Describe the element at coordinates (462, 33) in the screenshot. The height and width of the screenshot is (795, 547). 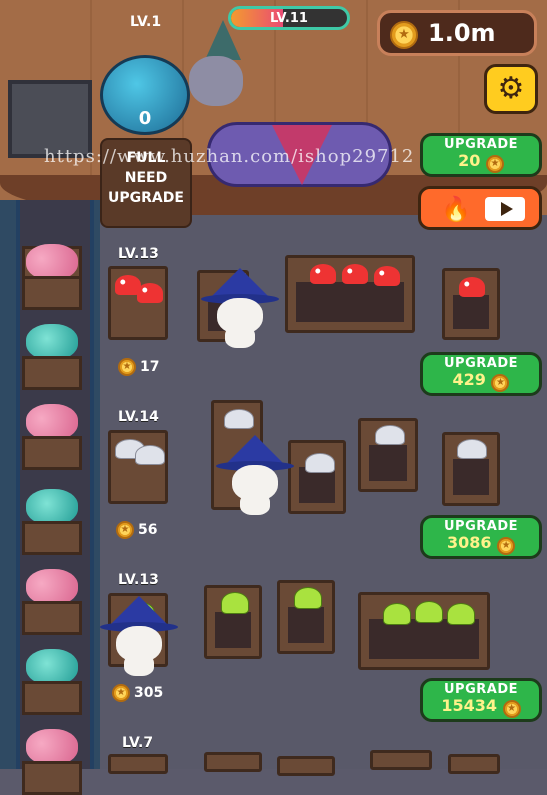
I see `coin-amount: 1.0m` at that location.